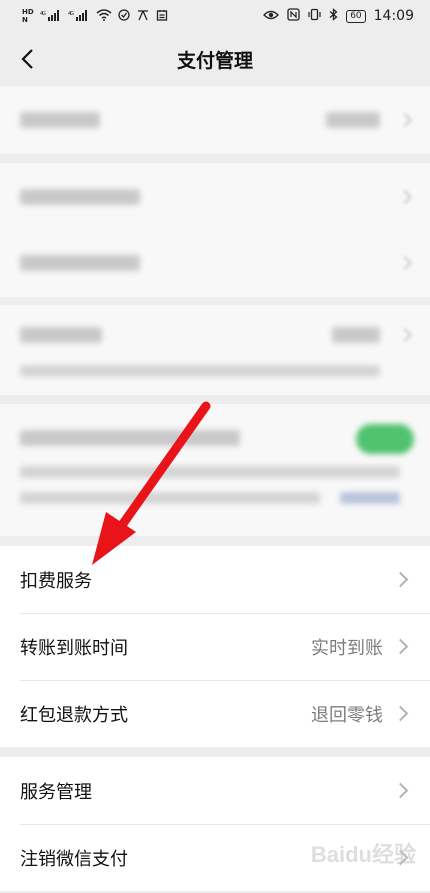 This screenshot has height=893, width=430. I want to click on doc-app-icon, so click(162, 16).